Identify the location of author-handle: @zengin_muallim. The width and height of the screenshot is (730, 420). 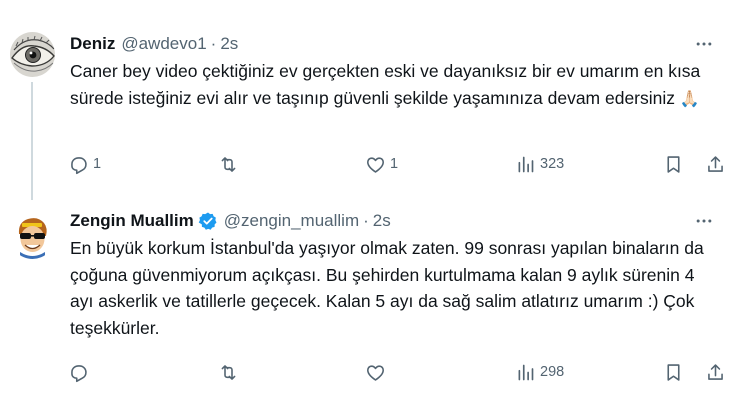
(291, 221).